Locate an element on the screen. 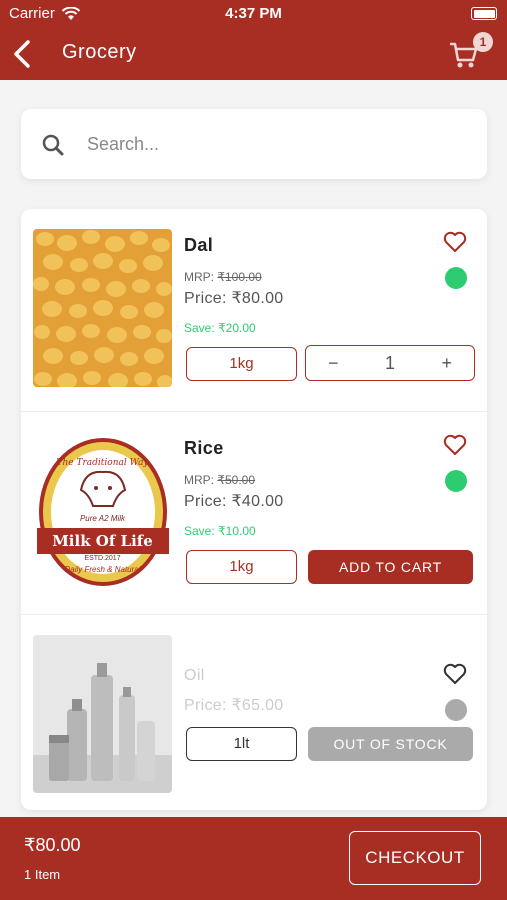 The width and height of the screenshot is (507, 900). search-icon is located at coordinates (53, 145).